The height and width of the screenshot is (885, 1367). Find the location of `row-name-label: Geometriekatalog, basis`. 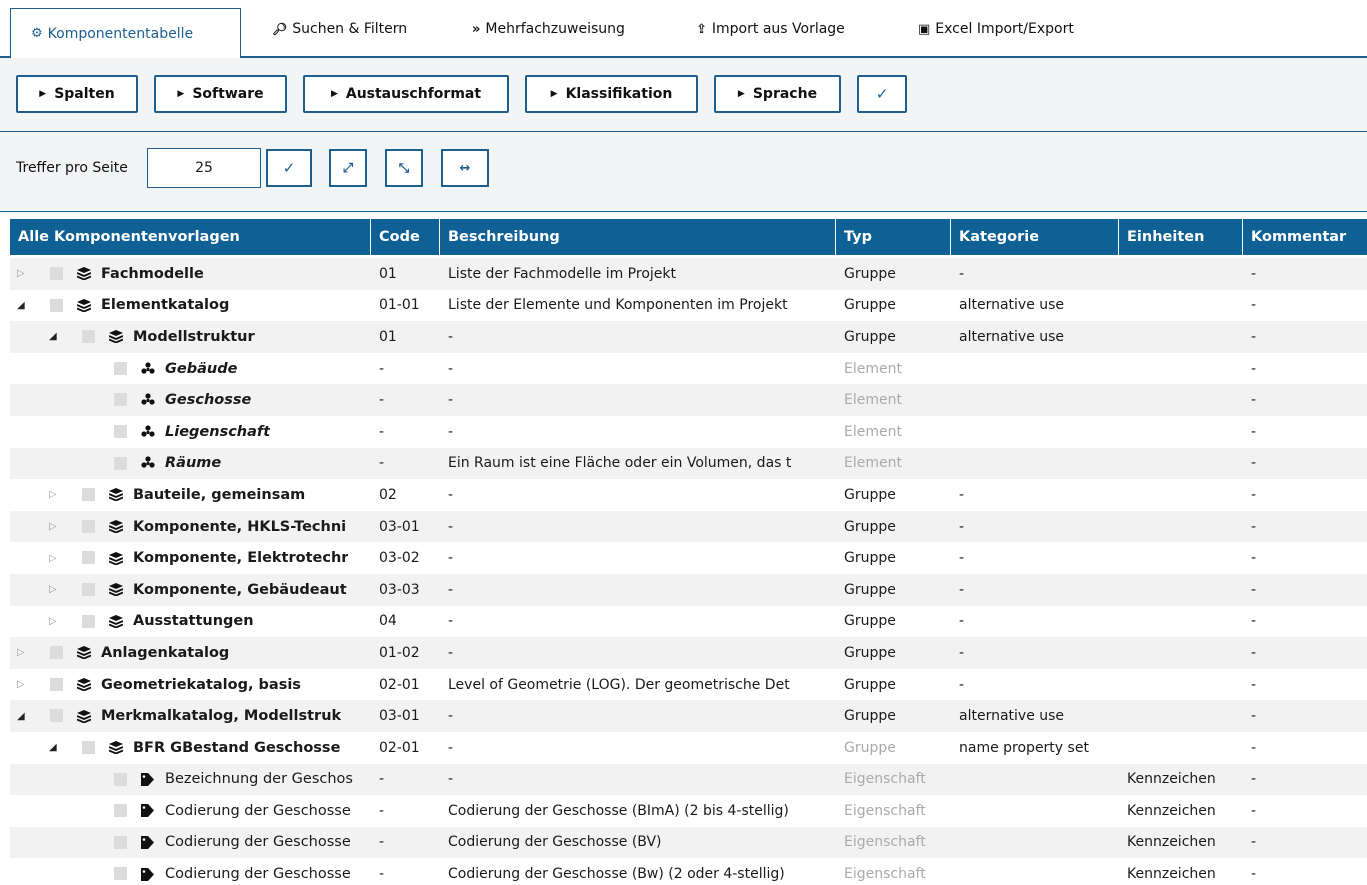

row-name-label: Geometriekatalog, basis is located at coordinates (201, 685).